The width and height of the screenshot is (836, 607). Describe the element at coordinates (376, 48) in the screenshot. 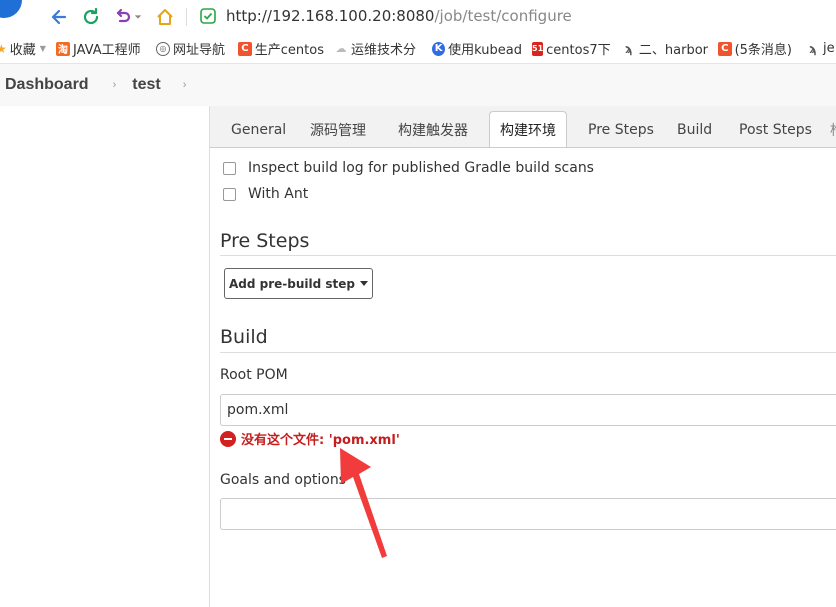

I see `bookmark-item: ☁ 运维技术分` at that location.